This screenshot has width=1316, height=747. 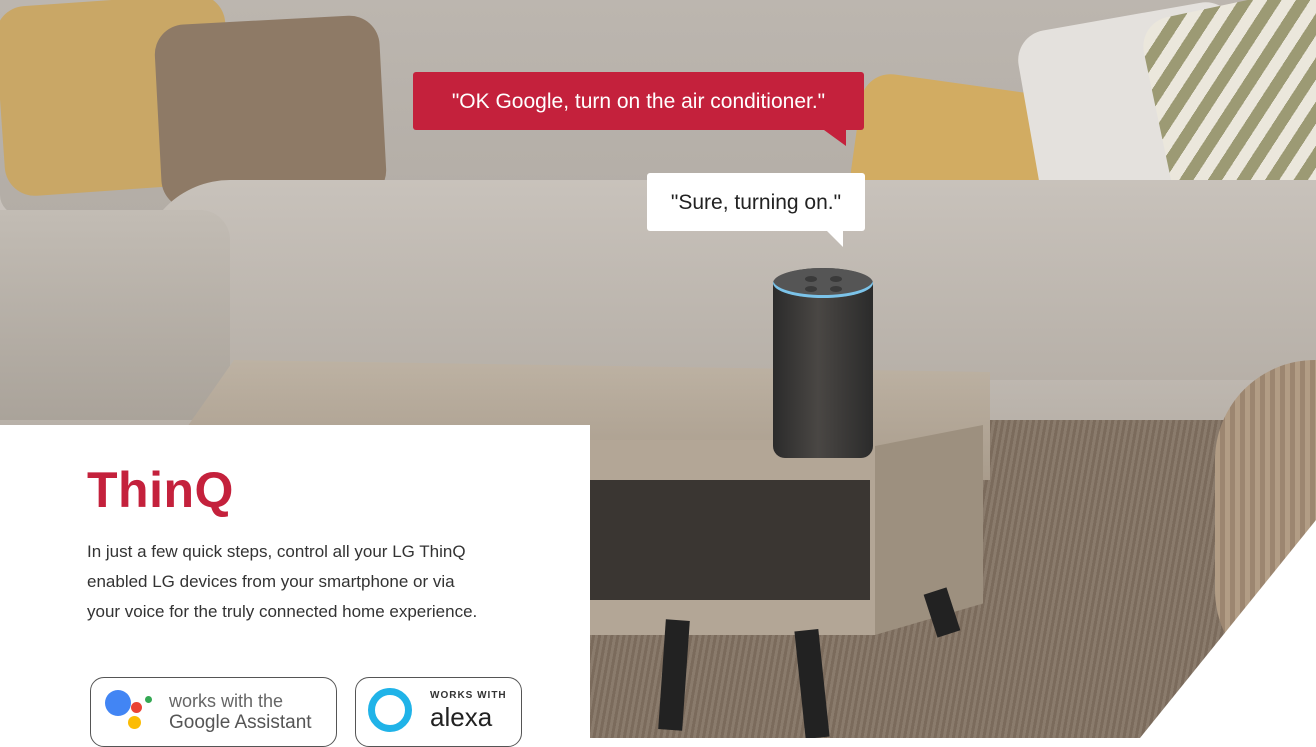 I want to click on page-title: ThinQ, so click(x=160, y=490).